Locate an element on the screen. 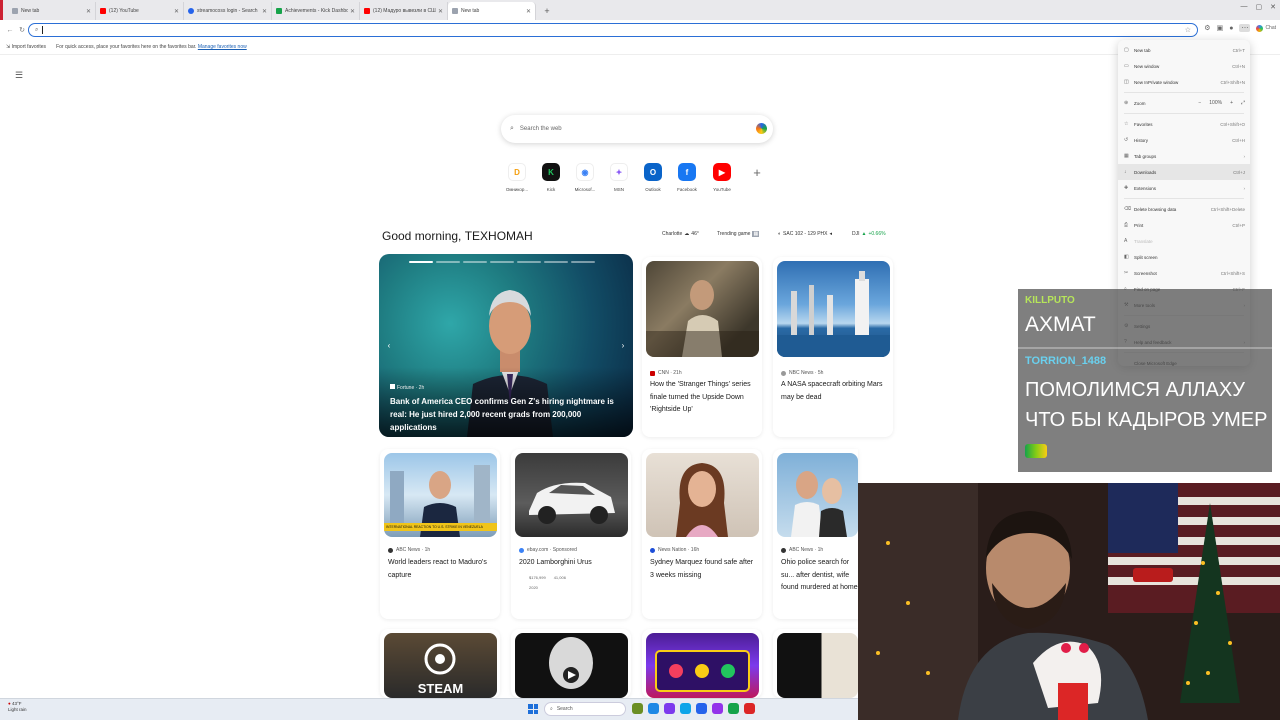 This screenshot has height=720, width=1280. quick-link-kick: K Kick is located at coordinates (551, 177).